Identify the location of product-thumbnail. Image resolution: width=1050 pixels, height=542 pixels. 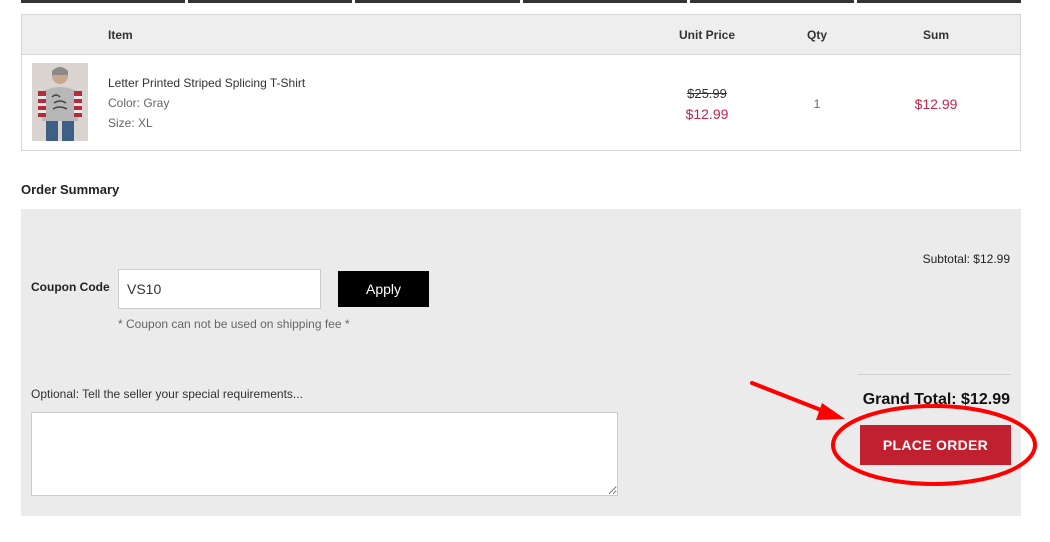
(60, 102).